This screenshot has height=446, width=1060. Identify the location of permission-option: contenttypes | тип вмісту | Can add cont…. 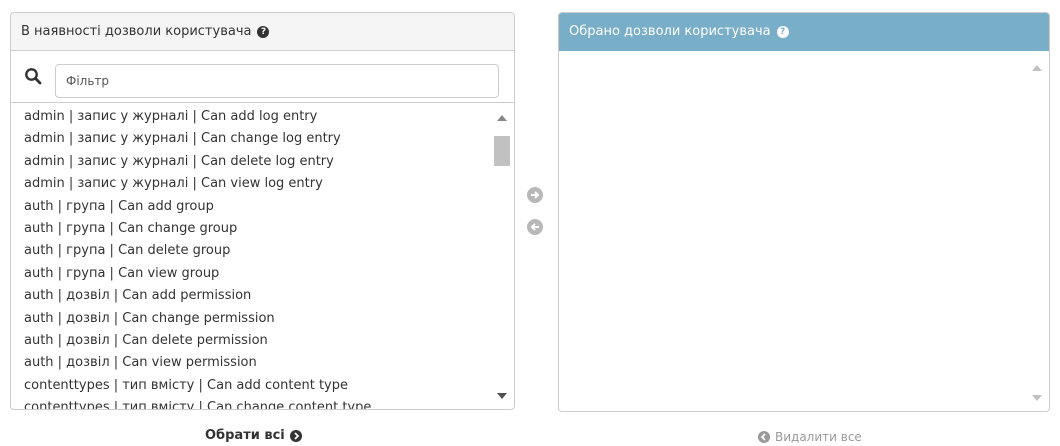
(269, 386).